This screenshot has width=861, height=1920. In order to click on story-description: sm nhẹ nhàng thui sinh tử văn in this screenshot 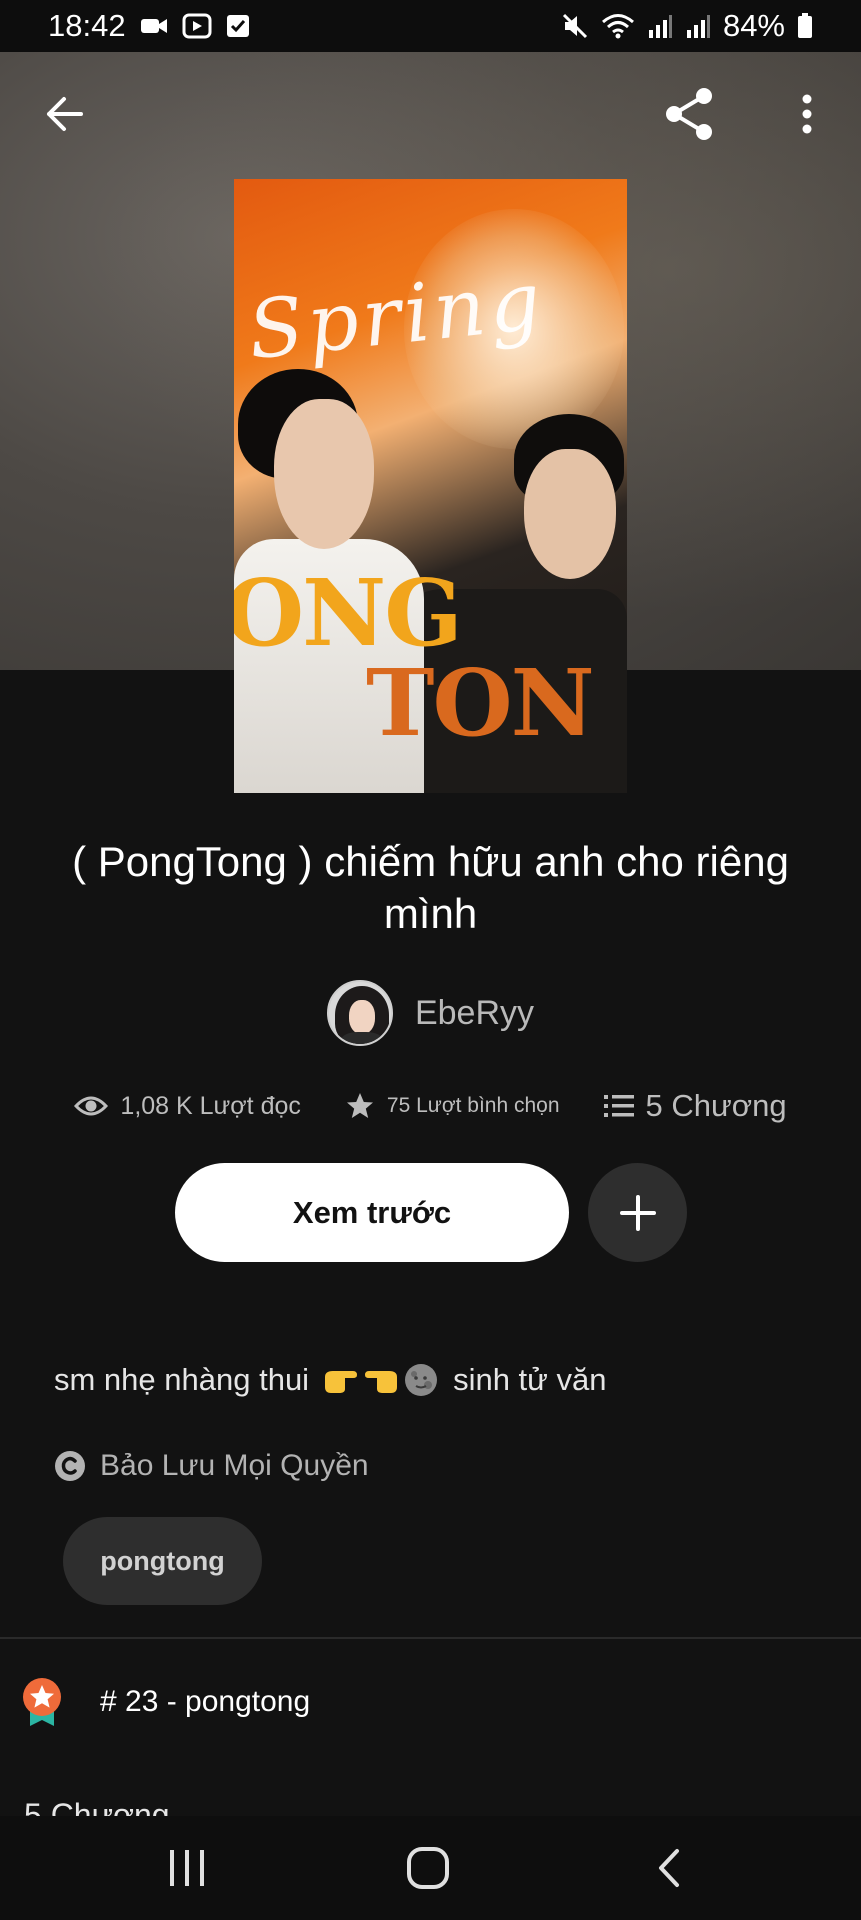, I will do `click(330, 1380)`.